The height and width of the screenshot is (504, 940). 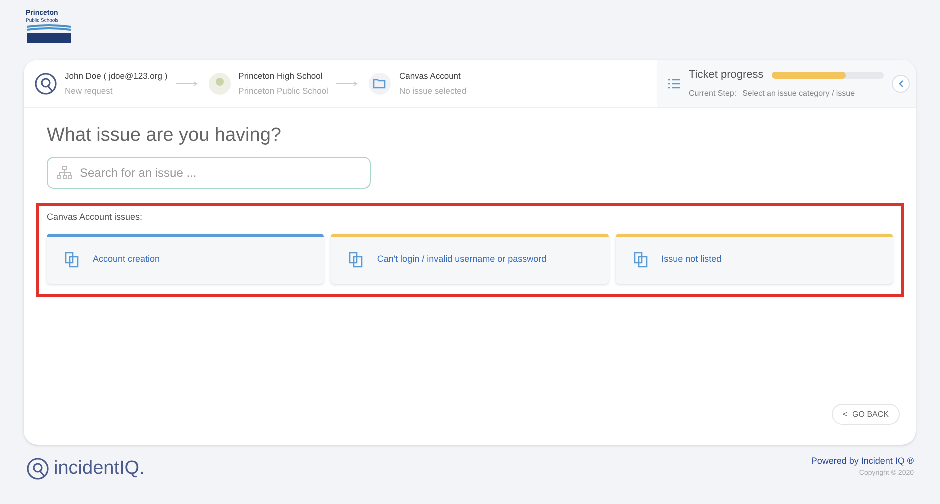 What do you see at coordinates (674, 84) in the screenshot?
I see `checklist-icon` at bounding box center [674, 84].